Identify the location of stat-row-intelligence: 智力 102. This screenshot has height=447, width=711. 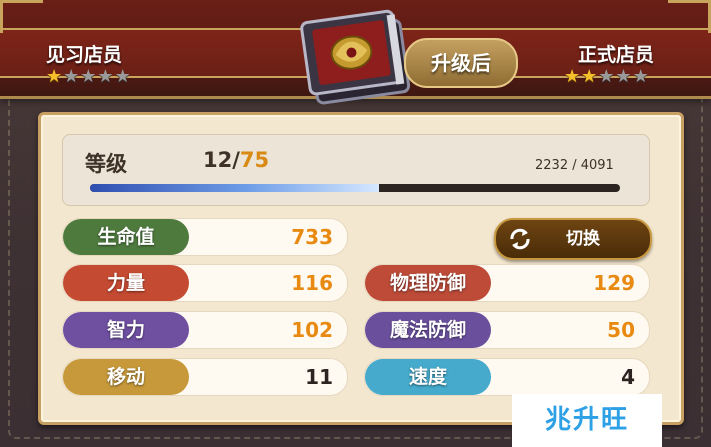
(205, 330).